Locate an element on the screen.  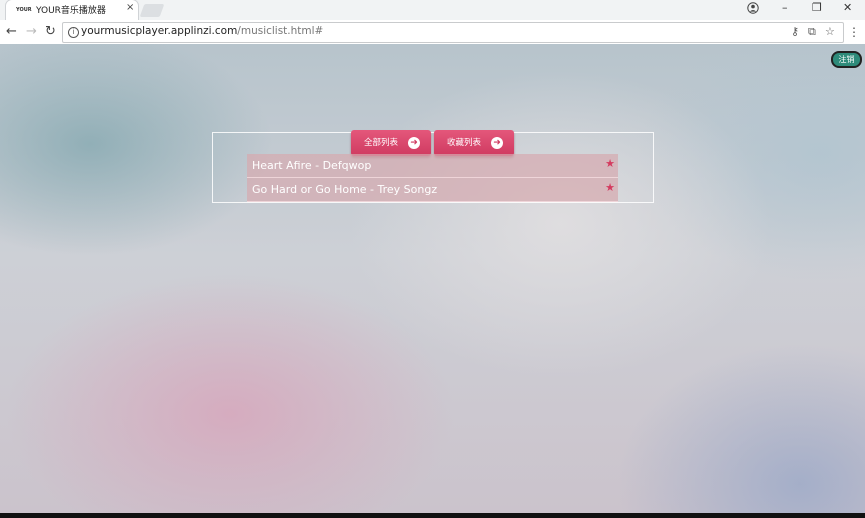
translate-icon: ⧉ is located at coordinates (812, 32).